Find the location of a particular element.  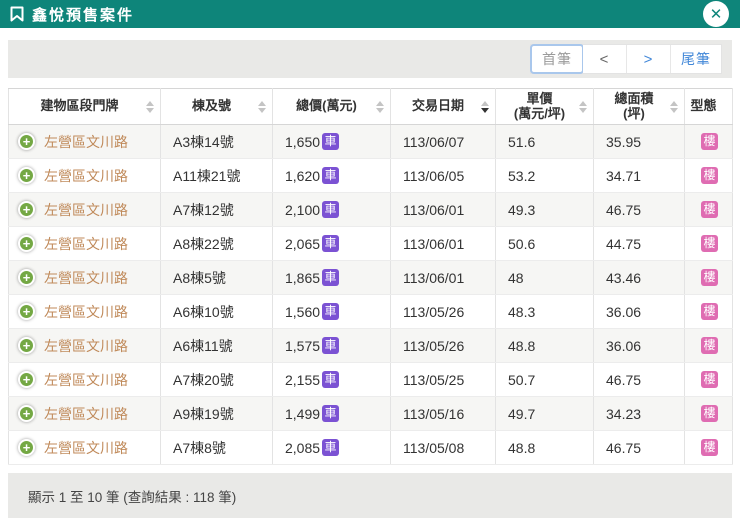

unit-price-cell: 51.6 is located at coordinates (544, 141).